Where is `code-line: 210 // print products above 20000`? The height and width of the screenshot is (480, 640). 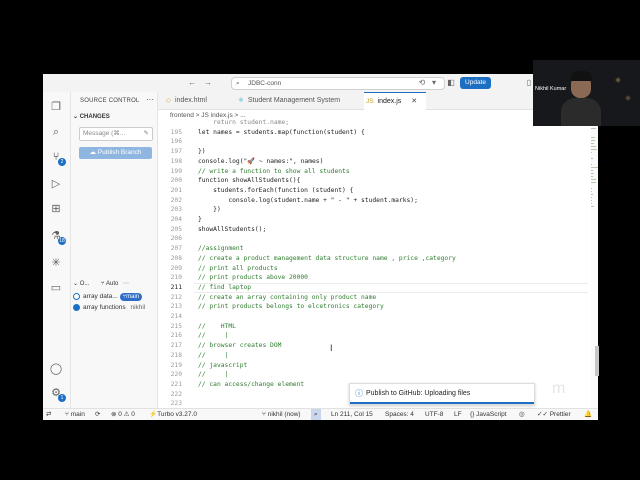 code-line: 210 // print products above 20000 is located at coordinates (373, 278).